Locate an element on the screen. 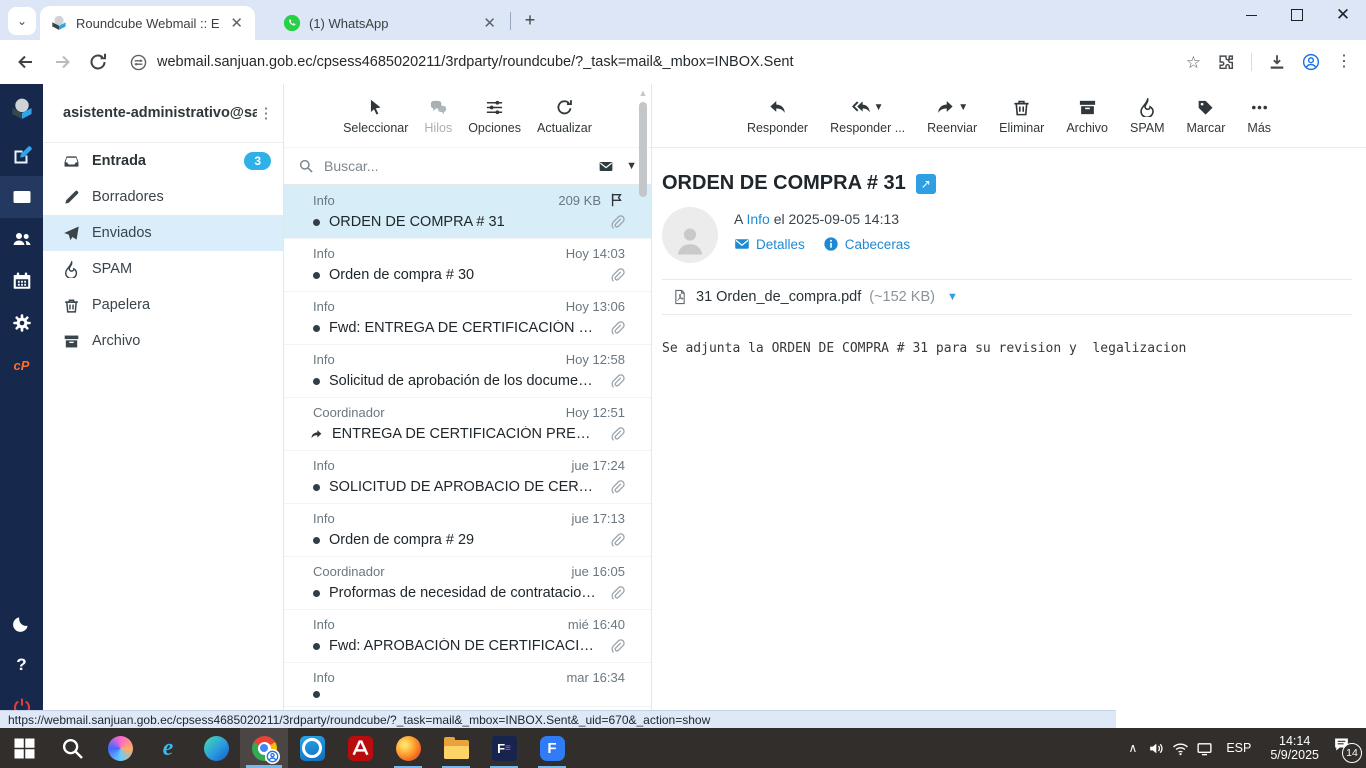  message-list-item: Info Hoy 14:03 Orden de compra # 30 is located at coordinates (467, 265).